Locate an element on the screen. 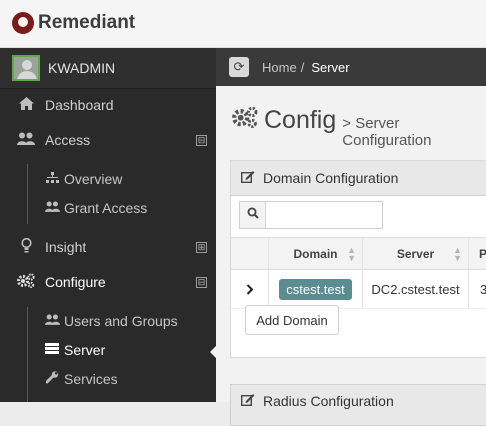 This screenshot has height=426, width=486. sidebar-item-insight: Insight ⊞ is located at coordinates (108, 247).